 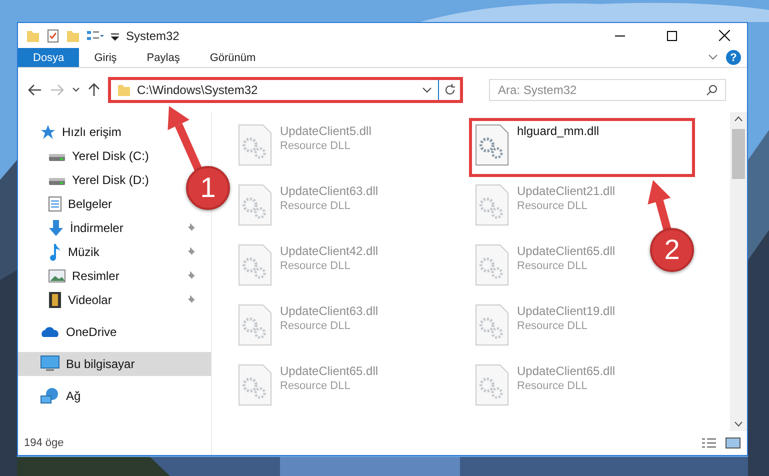 I want to click on sidebar-item: Yerel Disk (C:), so click(x=86, y=156).